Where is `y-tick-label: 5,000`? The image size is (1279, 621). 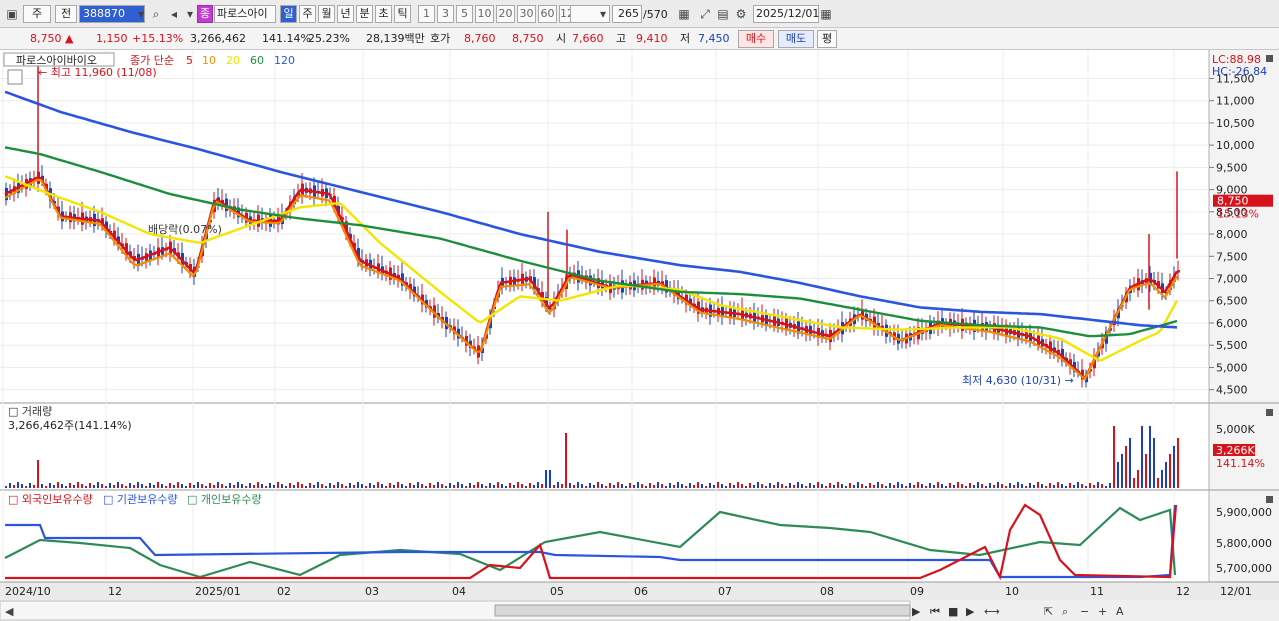
y-tick-label: 5,000 is located at coordinates (1232, 367).